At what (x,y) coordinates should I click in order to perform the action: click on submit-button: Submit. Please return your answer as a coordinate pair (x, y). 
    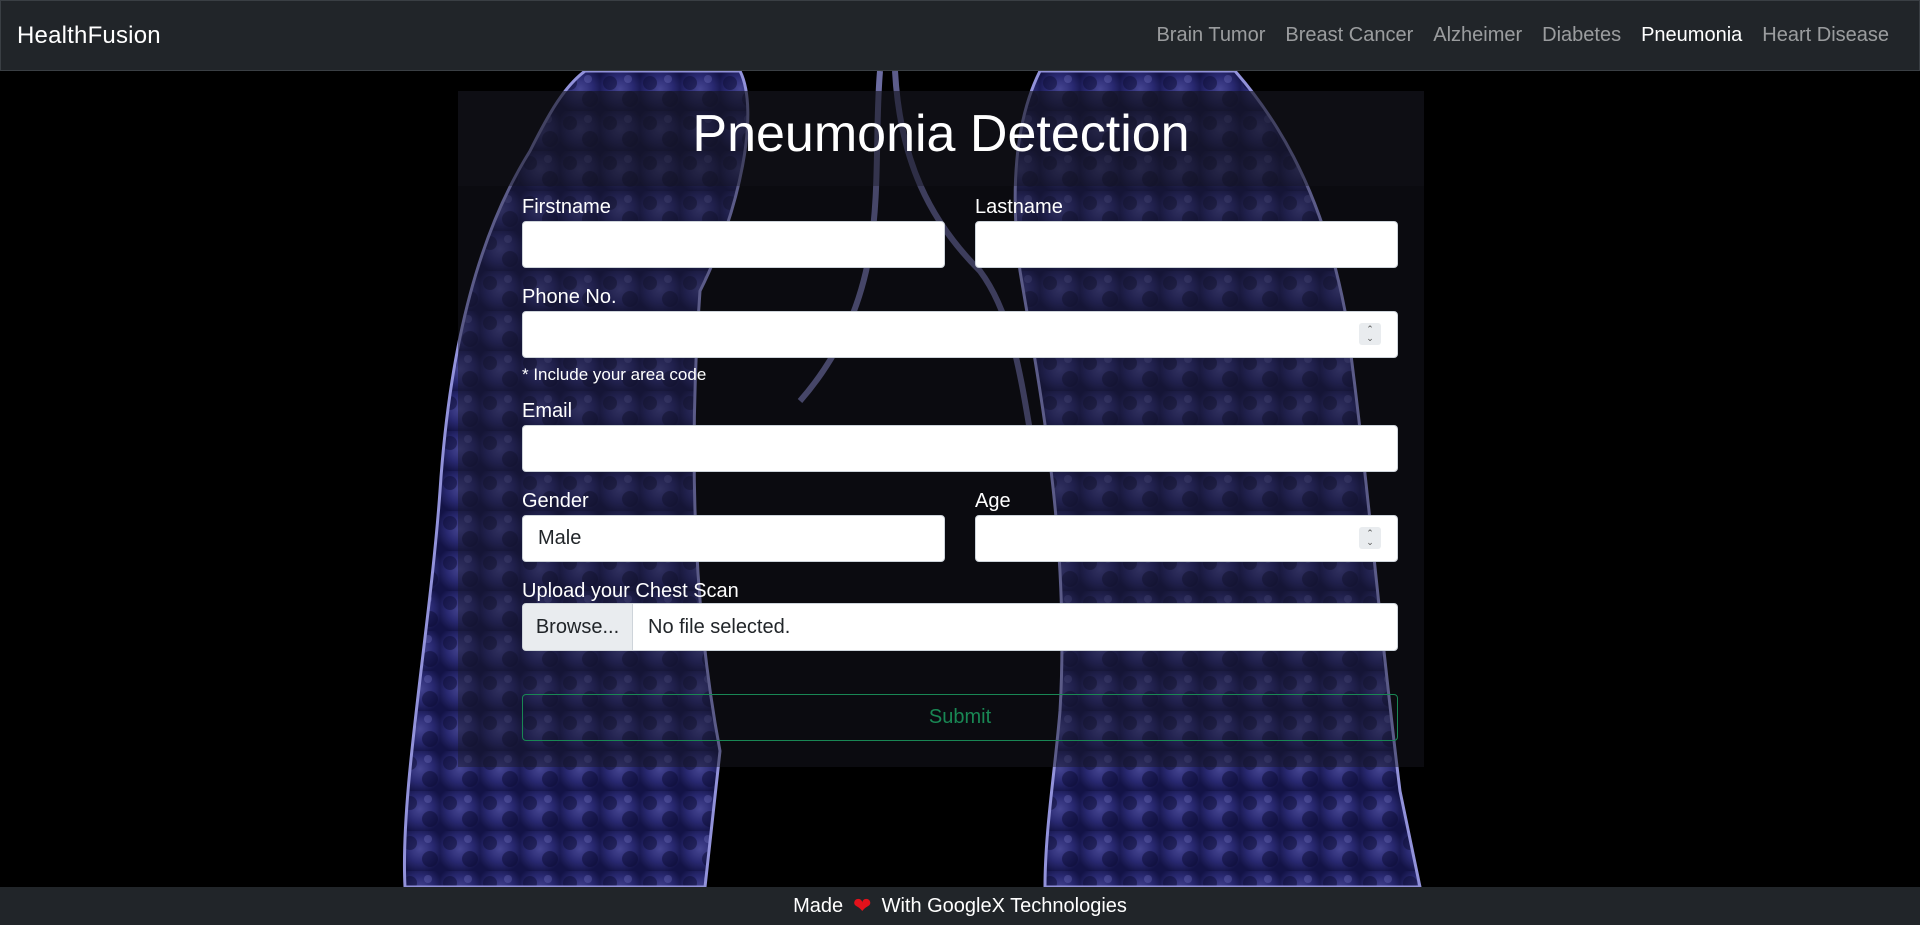
    Looking at the image, I should click on (960, 717).